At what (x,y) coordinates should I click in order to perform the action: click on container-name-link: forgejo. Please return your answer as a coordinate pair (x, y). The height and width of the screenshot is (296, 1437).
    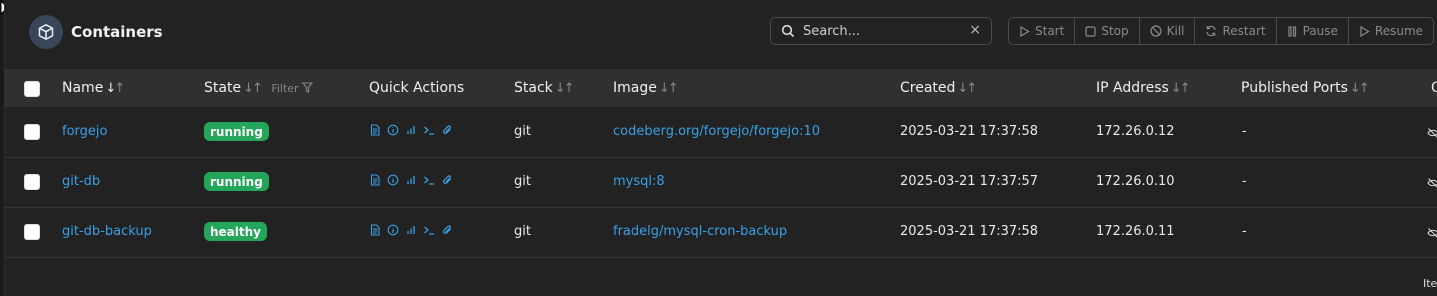
    Looking at the image, I should click on (84, 131).